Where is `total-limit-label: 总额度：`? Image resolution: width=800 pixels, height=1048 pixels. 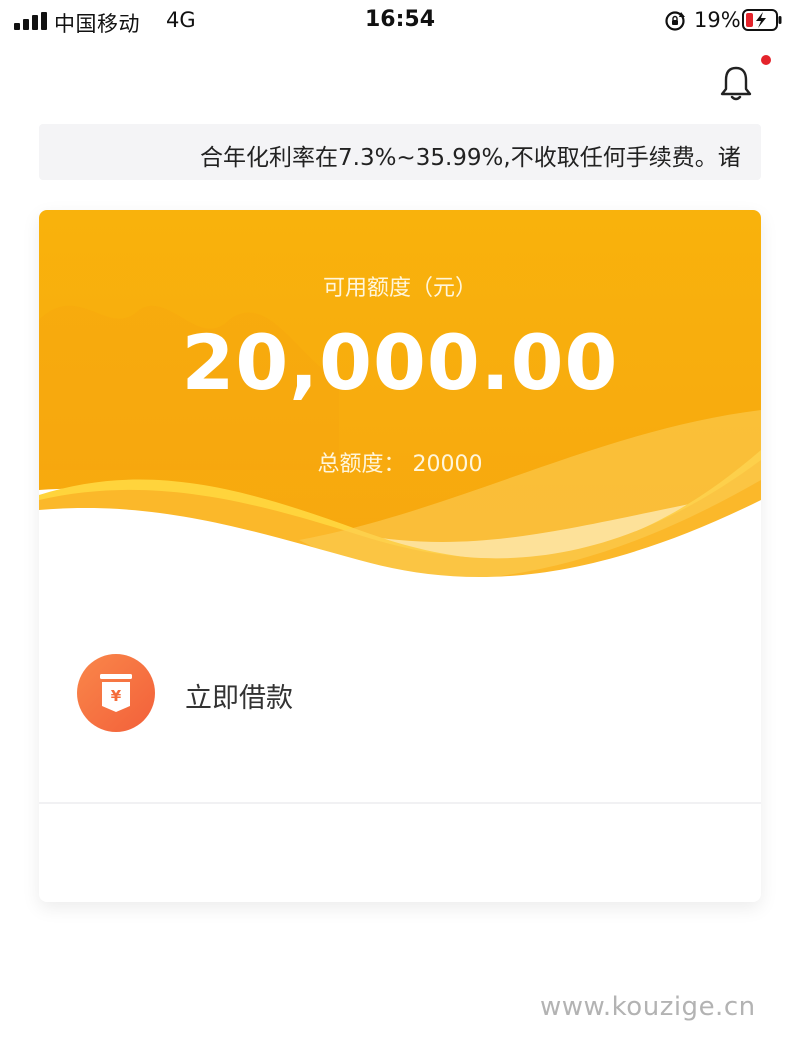
total-limit-label: 总额度： is located at coordinates (361, 464).